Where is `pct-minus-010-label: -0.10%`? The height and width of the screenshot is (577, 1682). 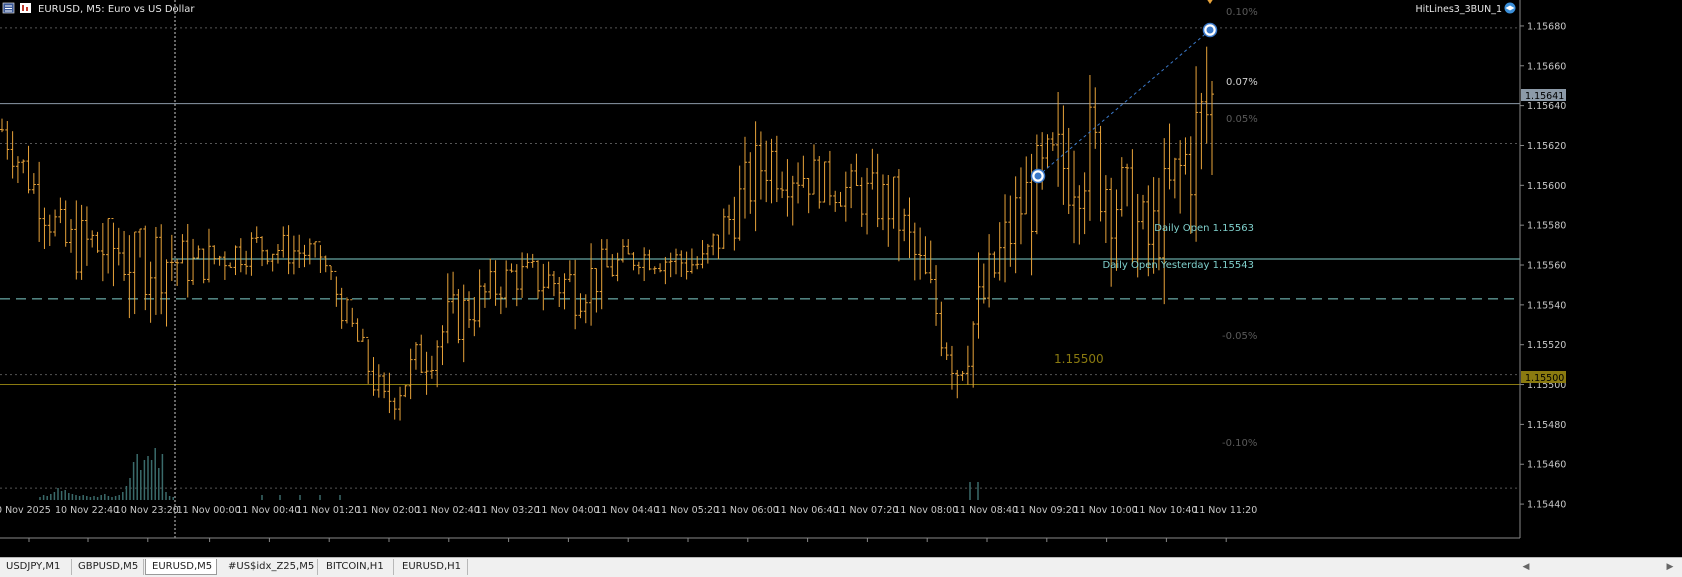 pct-minus-010-label: -0.10% is located at coordinates (1239, 443).